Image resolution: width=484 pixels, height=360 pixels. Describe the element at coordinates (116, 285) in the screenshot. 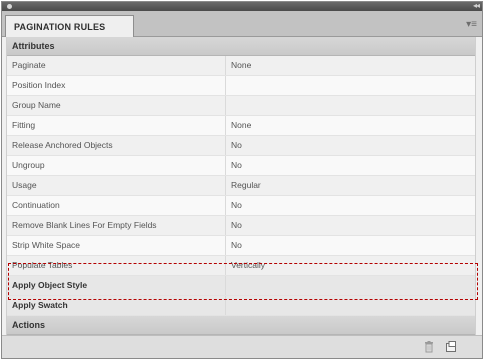

I see `property-name: Apply Object Style` at that location.